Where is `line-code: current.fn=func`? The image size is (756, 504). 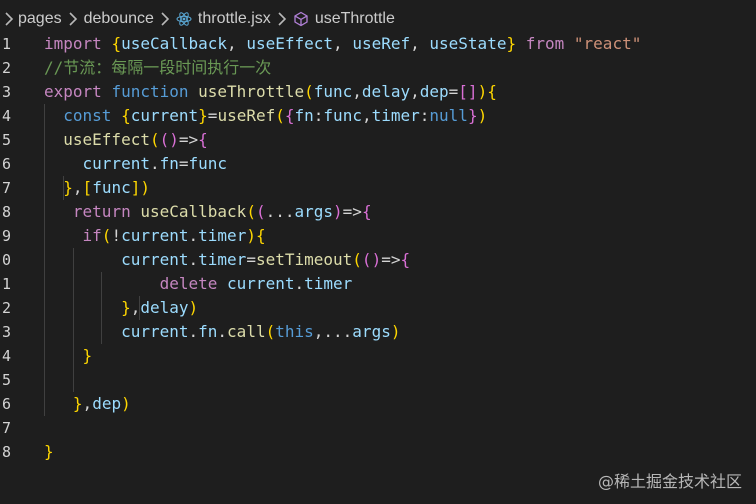
line-code: current.fn=func is located at coordinates (155, 163).